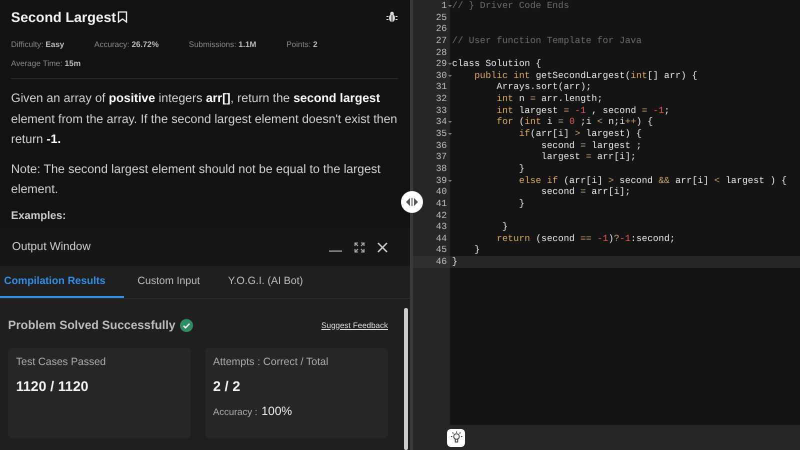 This screenshot has width=800, height=450. What do you see at coordinates (441, 64) in the screenshot?
I see `line-number: 29` at bounding box center [441, 64].